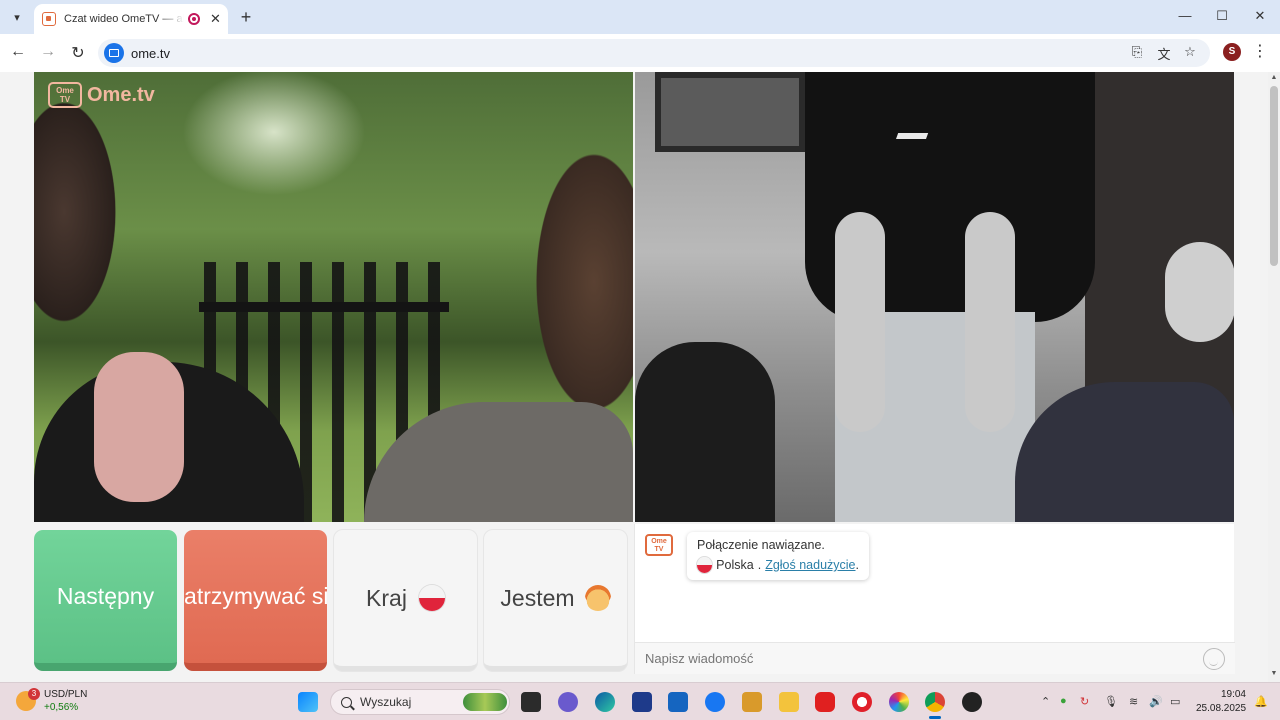  Describe the element at coordinates (568, 702) in the screenshot. I see `chat-app-icon` at that location.